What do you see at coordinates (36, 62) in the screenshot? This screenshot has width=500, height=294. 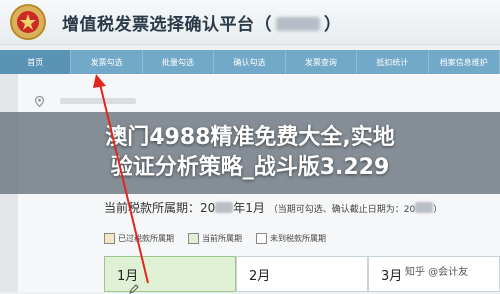 I see `nav-item-home: 首页` at bounding box center [36, 62].